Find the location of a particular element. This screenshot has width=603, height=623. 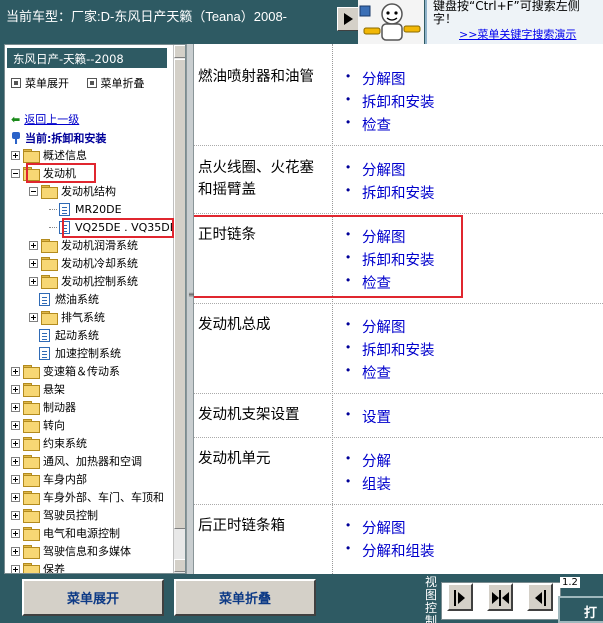

tree-item-hvac: 通风、加热器和空调 is located at coordinates (76, 461).